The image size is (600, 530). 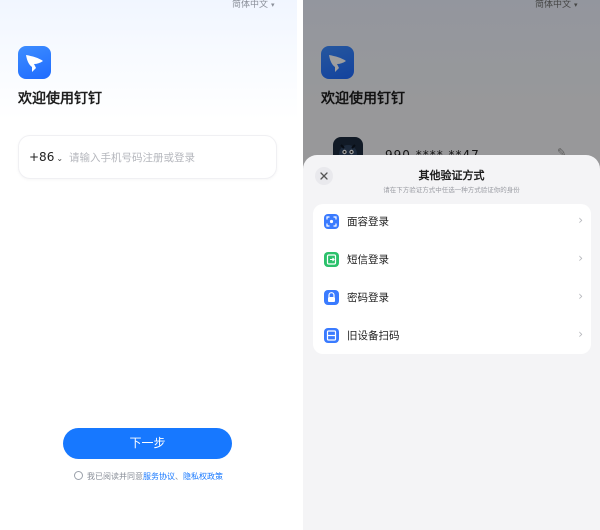 What do you see at coordinates (34, 62) in the screenshot?
I see `dingtalk-logo-icon` at bounding box center [34, 62].